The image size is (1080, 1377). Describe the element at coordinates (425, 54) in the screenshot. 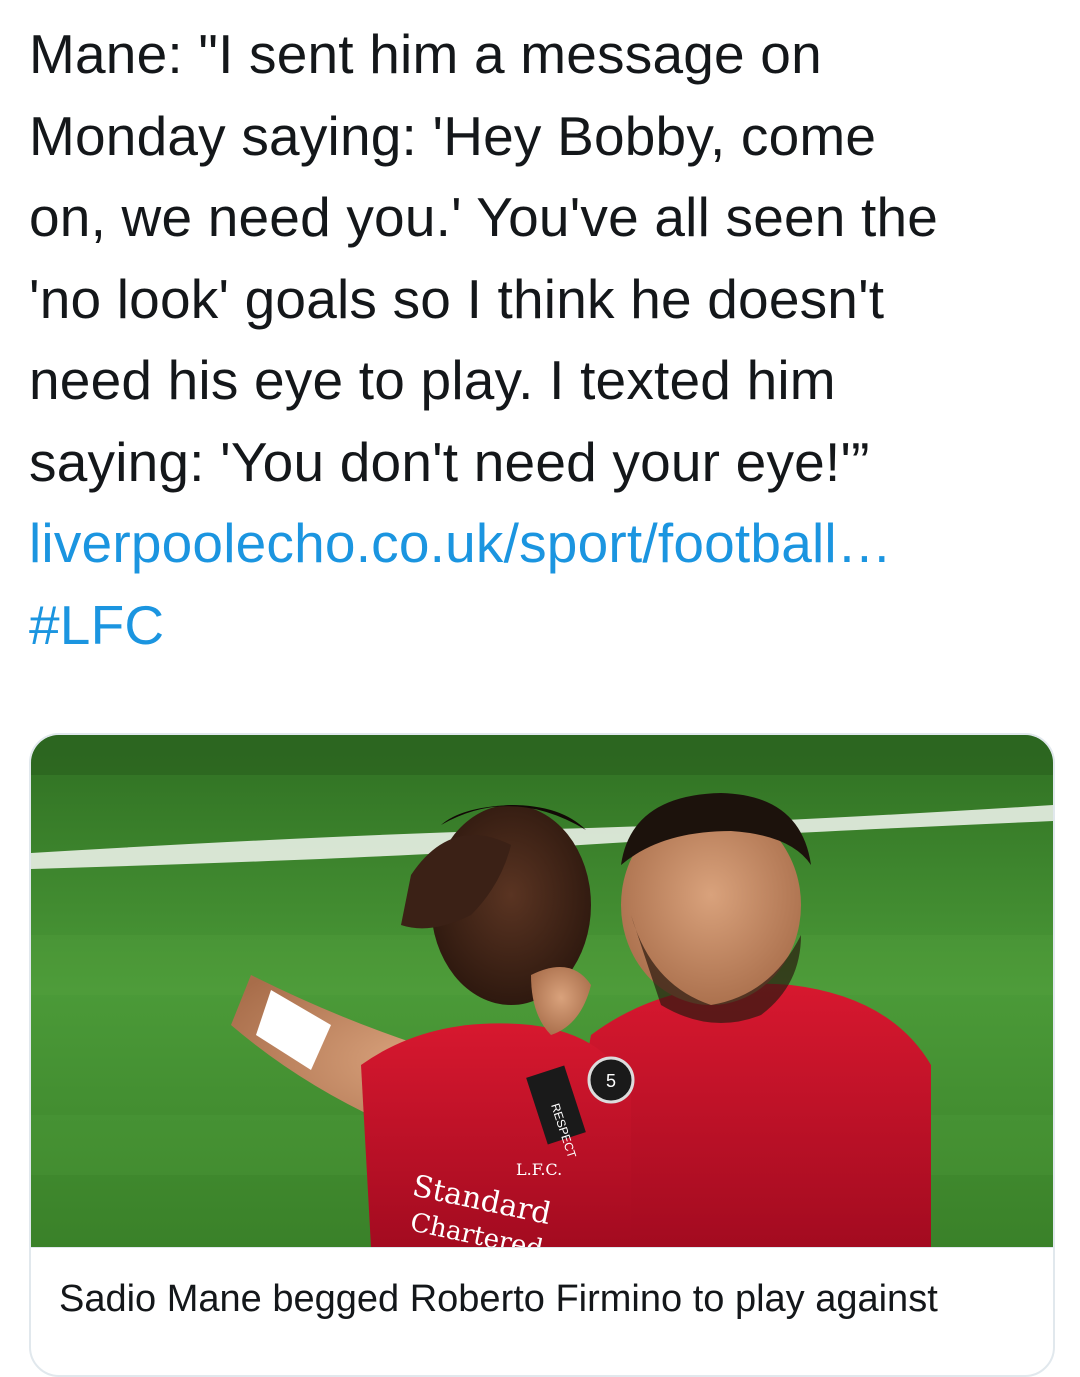

I see `tweet-text-line: Mane: "I sent him a message on` at that location.